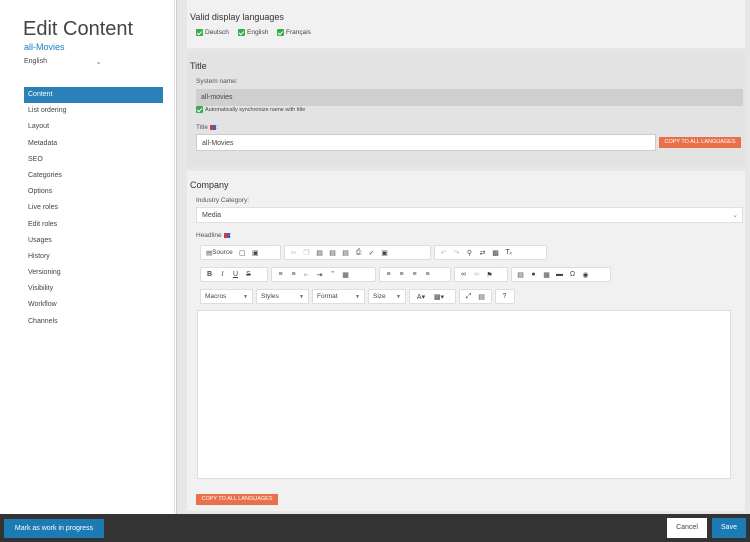 The width and height of the screenshot is (750, 542). I want to click on paste-word-icon: ▤, so click(345, 252).